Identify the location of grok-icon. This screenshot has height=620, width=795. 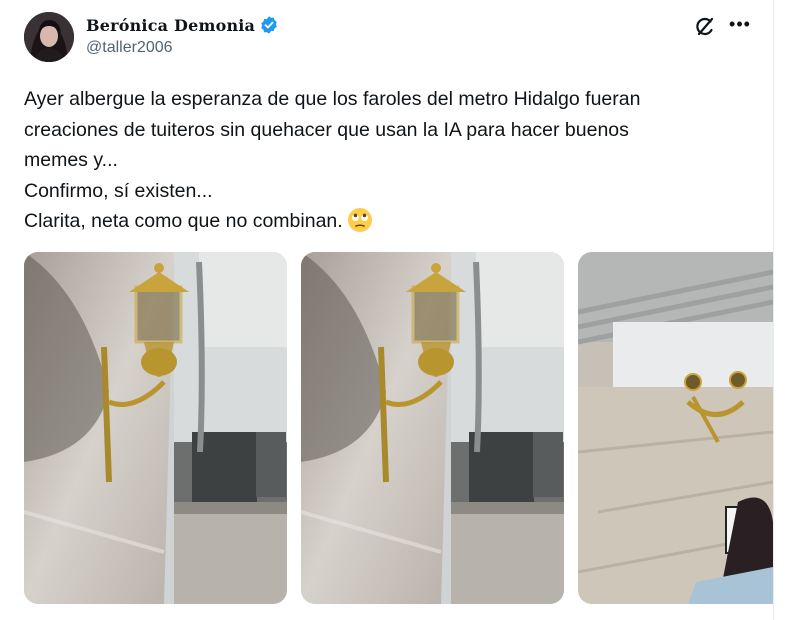
(705, 26).